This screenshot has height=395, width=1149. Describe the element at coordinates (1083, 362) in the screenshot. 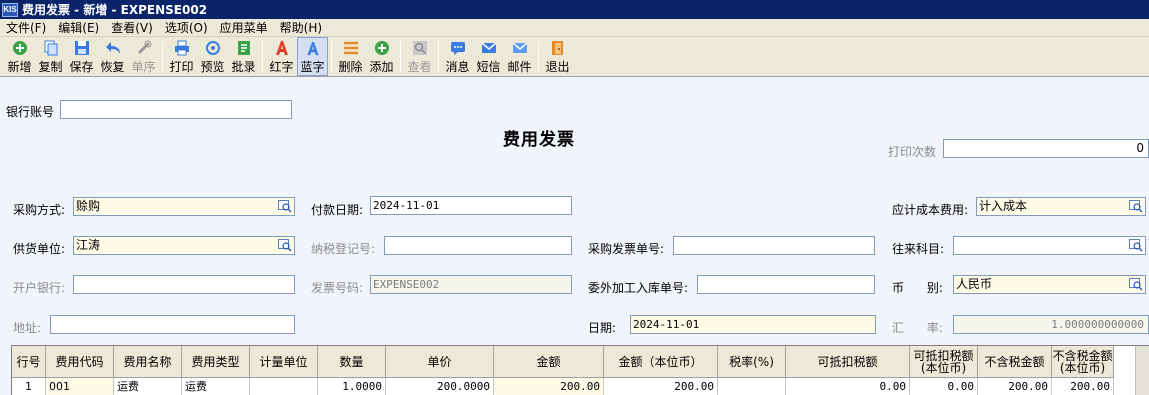

I see `col-header-net-amount-base: 不含税金额(本位币)` at that location.